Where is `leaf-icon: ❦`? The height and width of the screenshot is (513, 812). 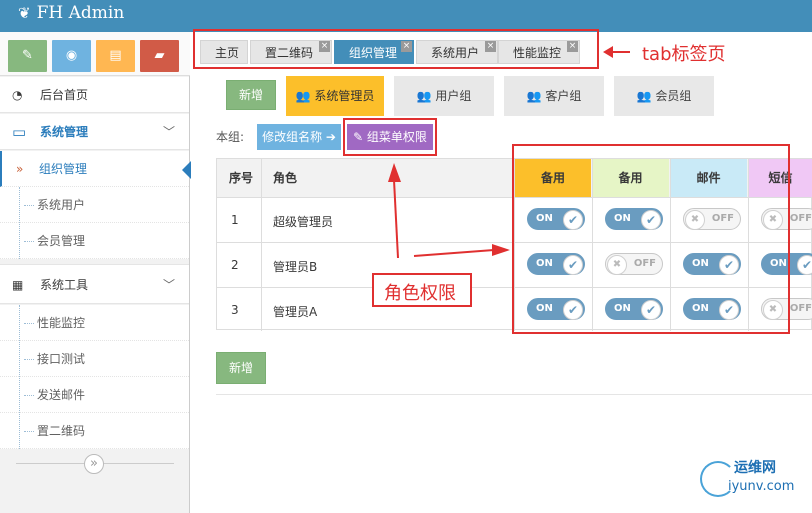 leaf-icon: ❦ is located at coordinates (24, 13).